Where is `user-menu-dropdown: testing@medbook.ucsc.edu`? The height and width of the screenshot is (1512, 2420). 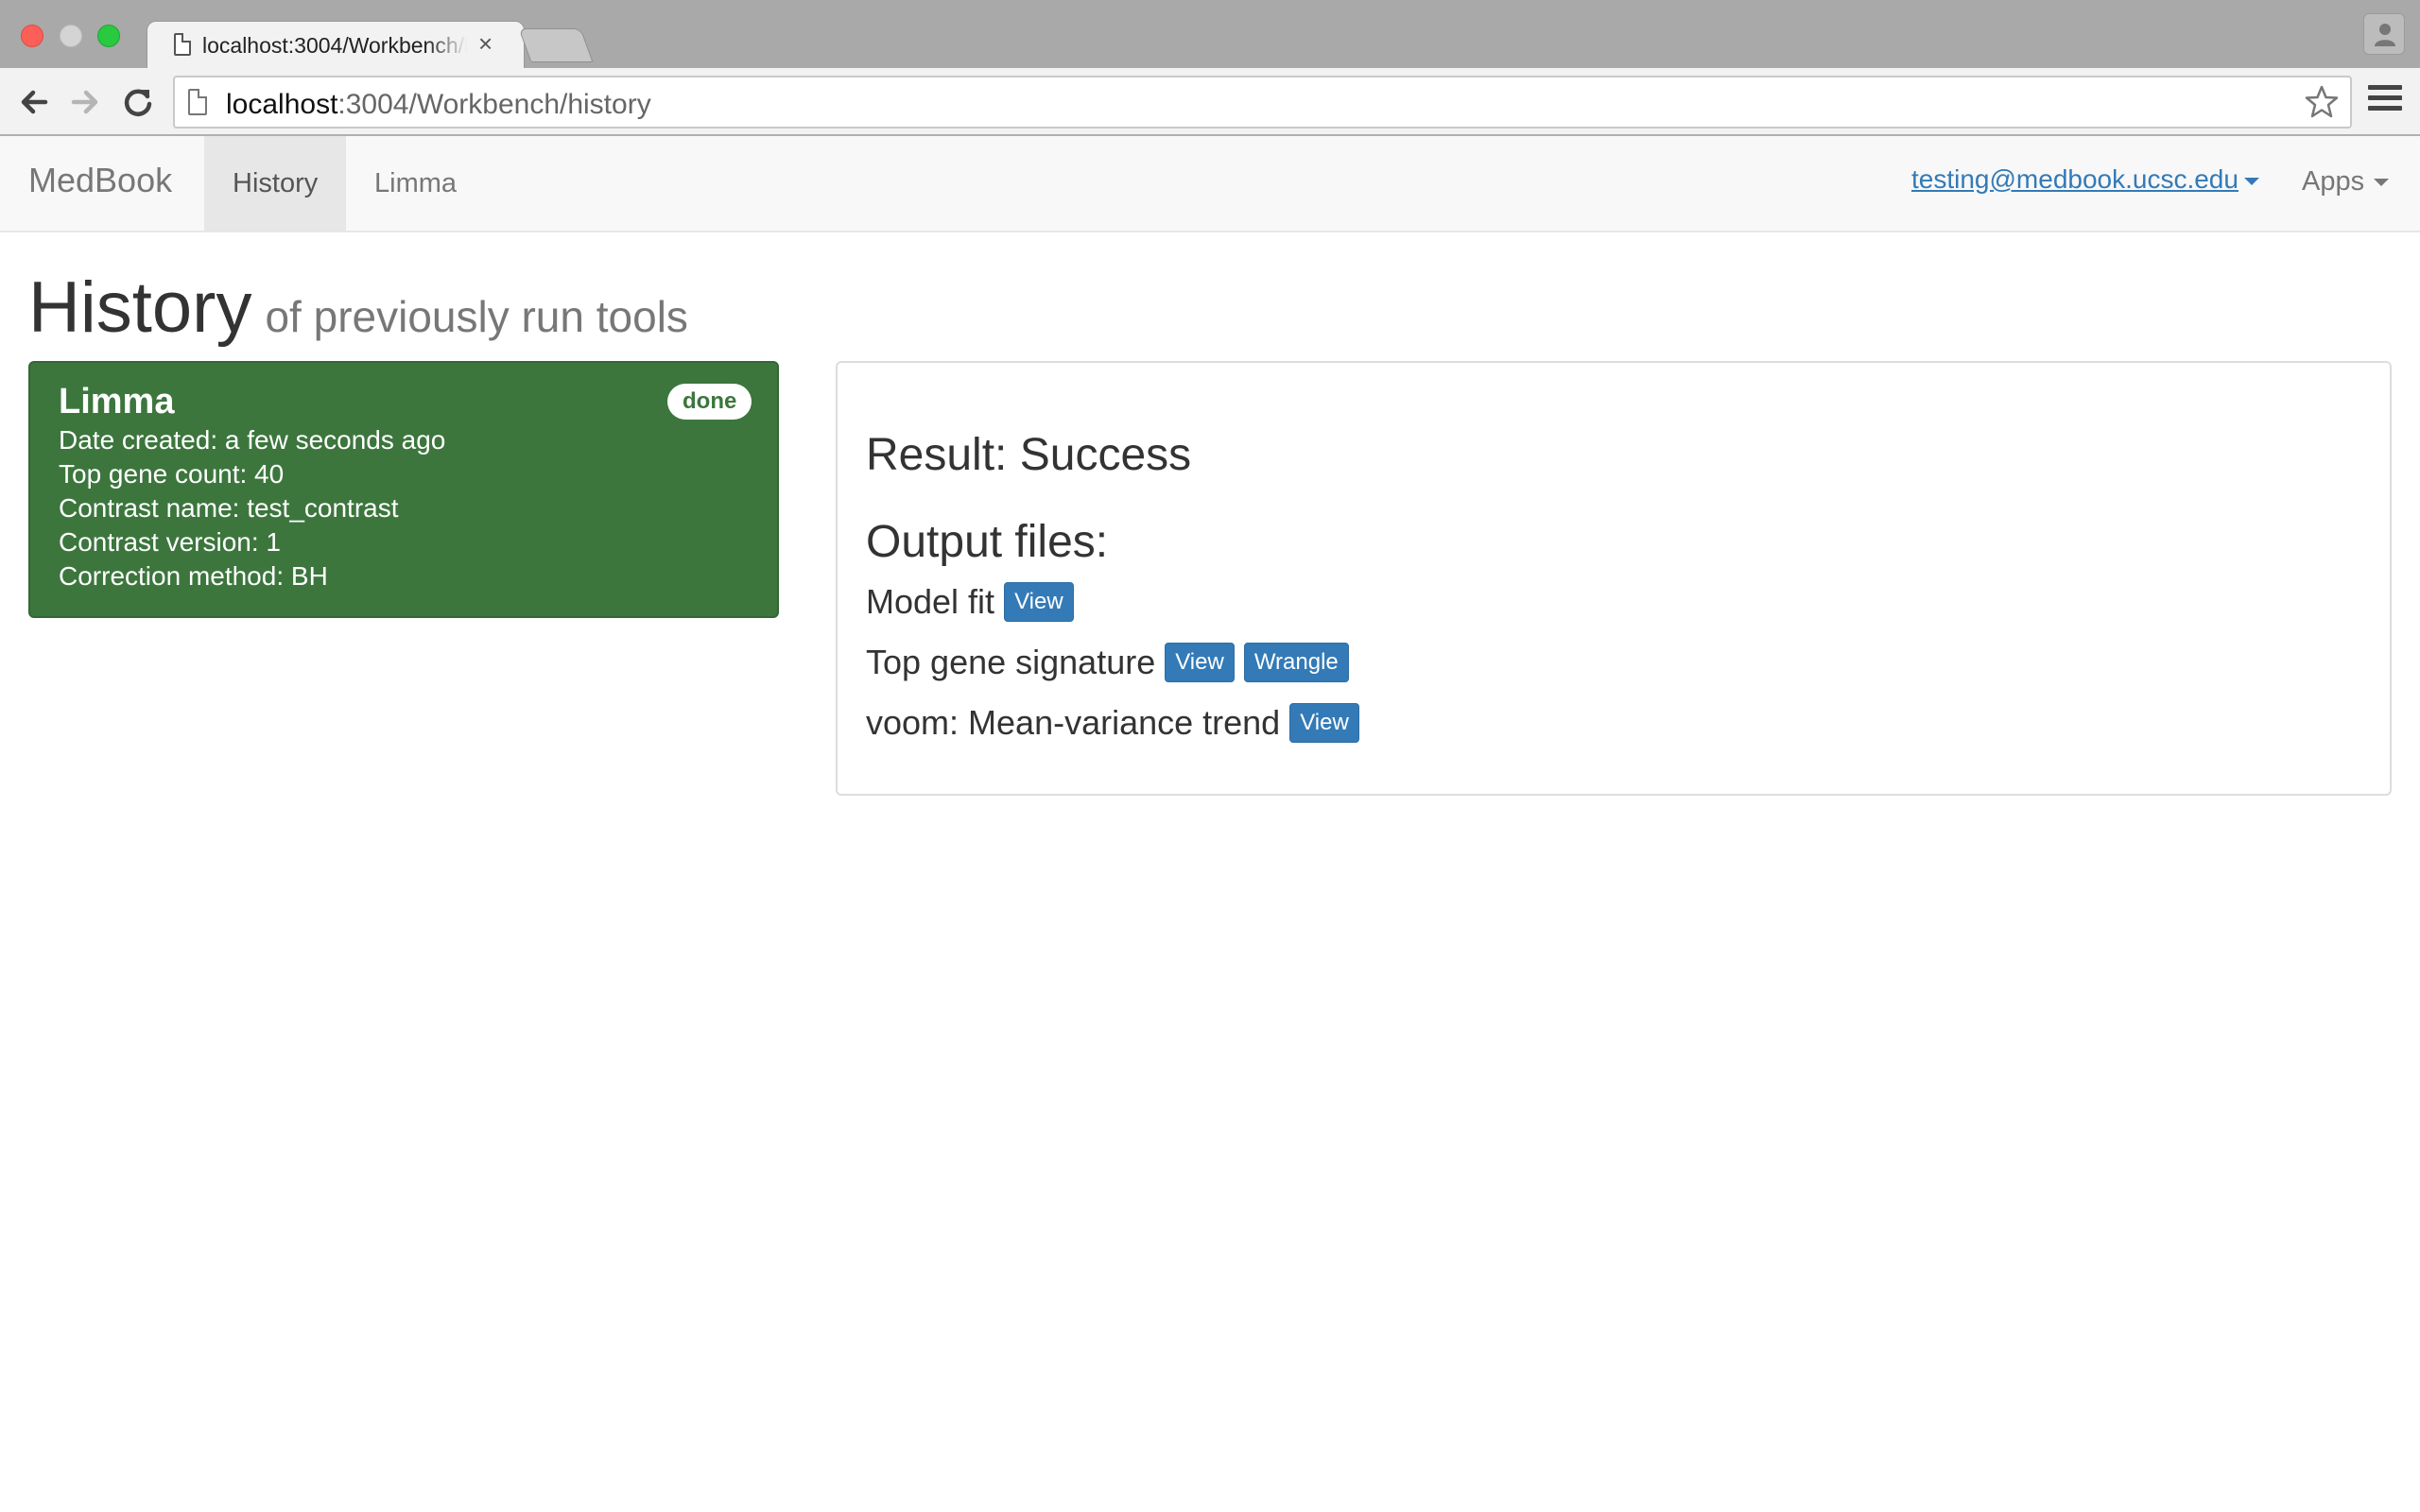
user-menu-dropdown: testing@medbook.ucsc.edu is located at coordinates (2085, 179).